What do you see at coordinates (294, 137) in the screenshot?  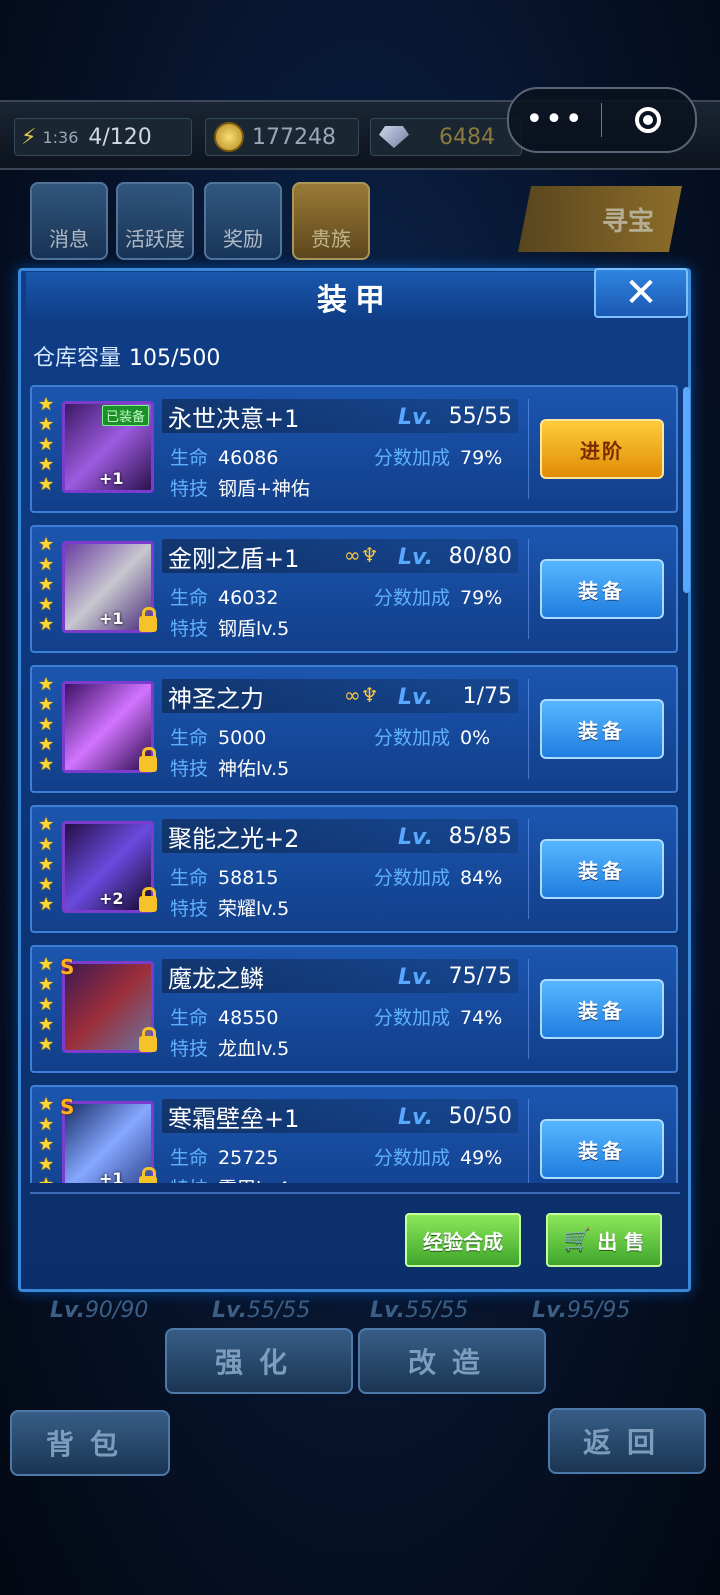 I see `coin-count: 177248` at bounding box center [294, 137].